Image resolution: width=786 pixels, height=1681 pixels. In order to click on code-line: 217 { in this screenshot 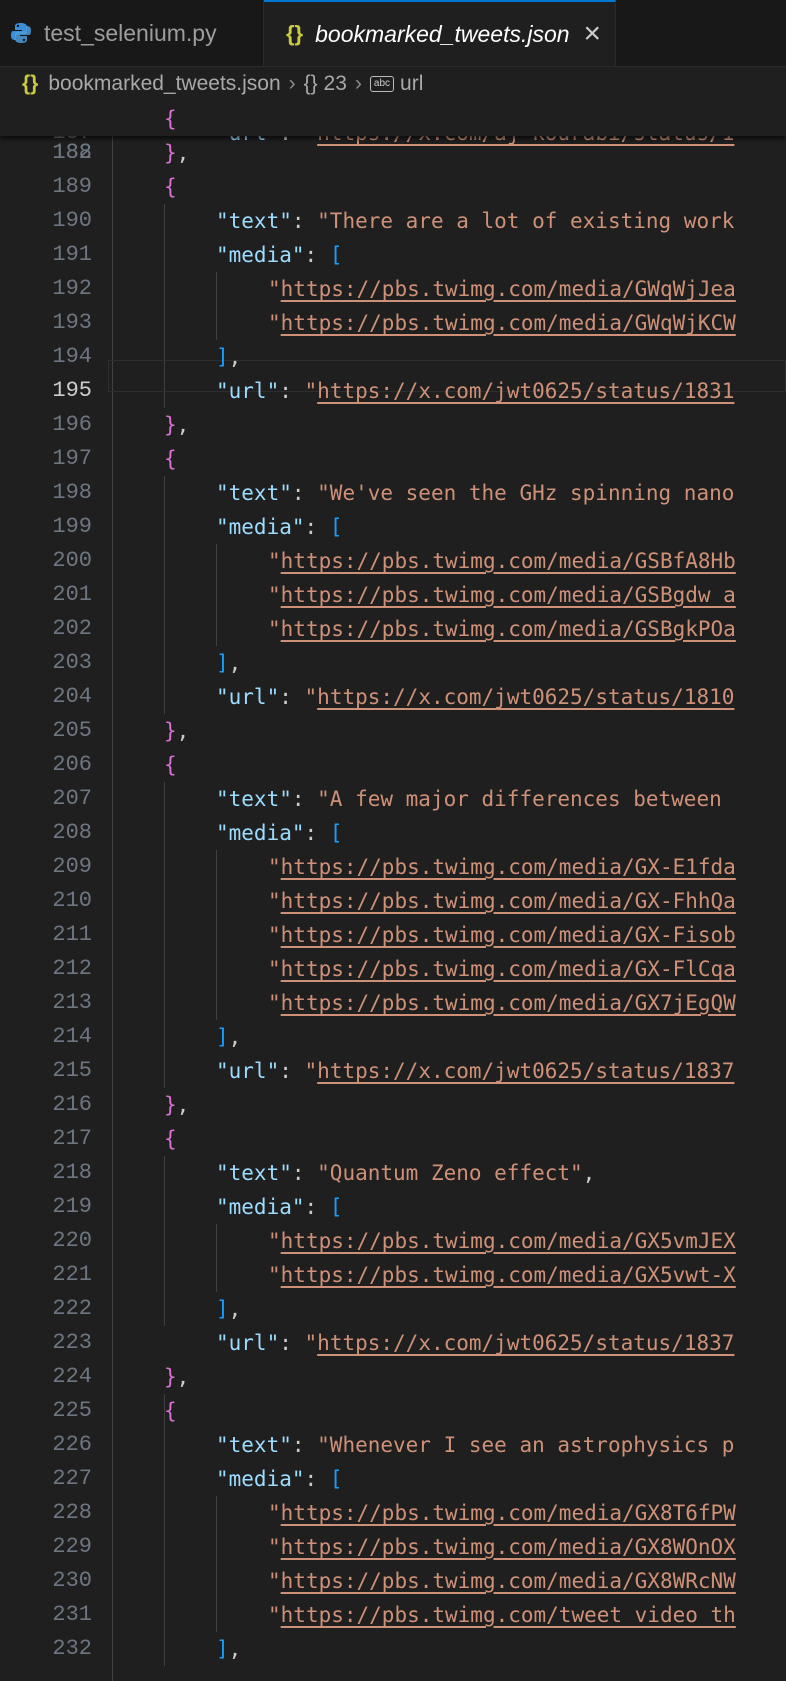, I will do `click(393, 1139)`.